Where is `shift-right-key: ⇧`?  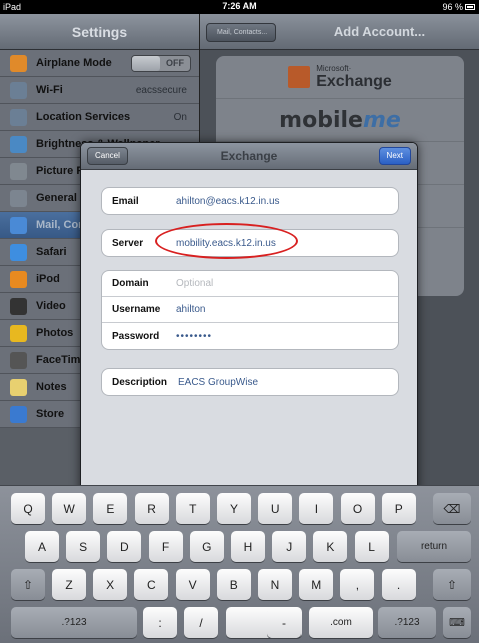
shift-right-key: ⇧ is located at coordinates (452, 584).